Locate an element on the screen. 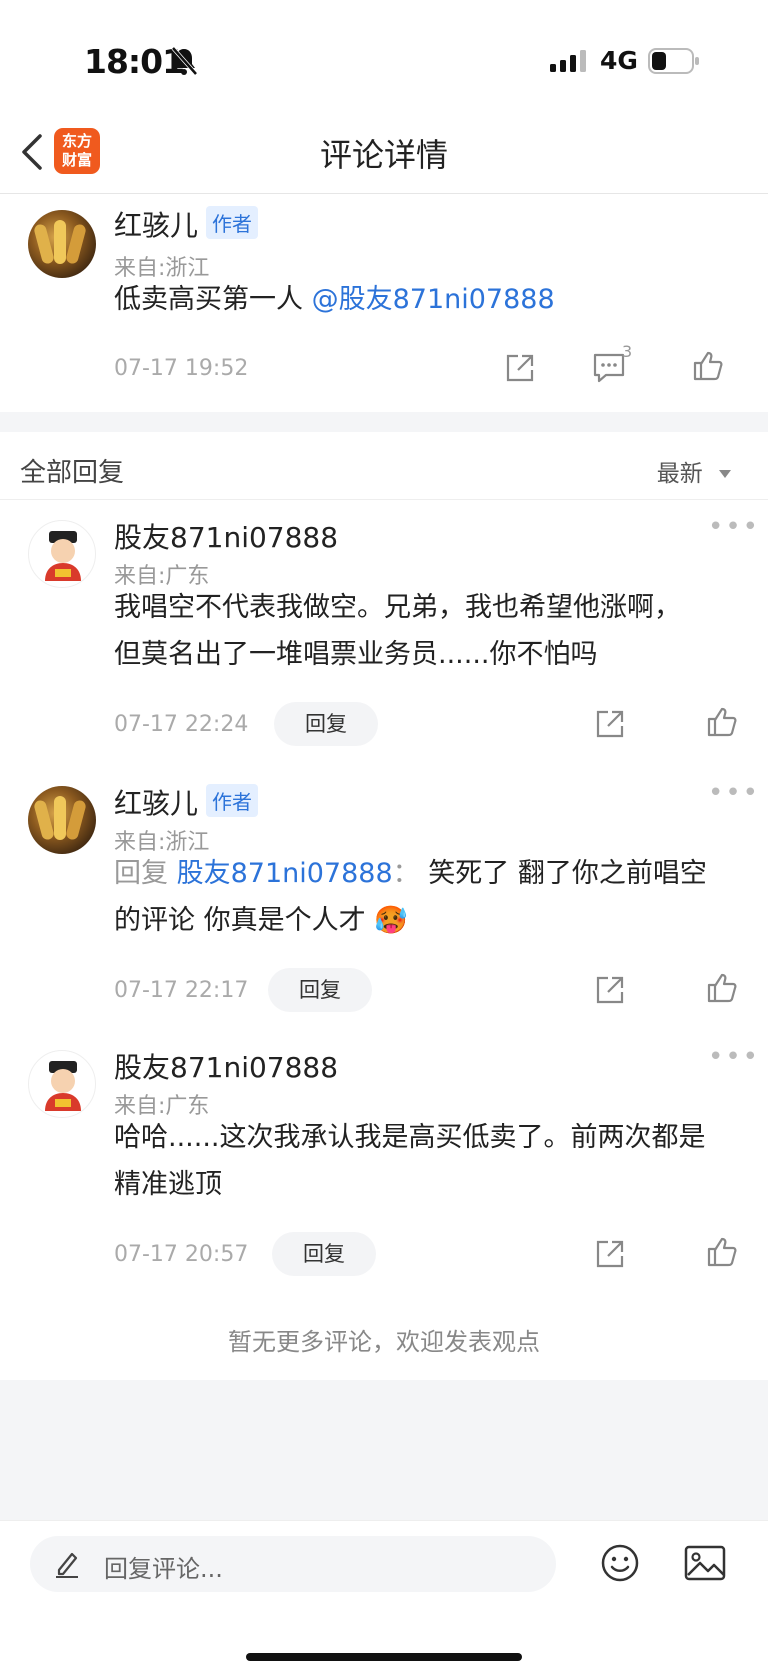  comment-icon is located at coordinates (609, 368).